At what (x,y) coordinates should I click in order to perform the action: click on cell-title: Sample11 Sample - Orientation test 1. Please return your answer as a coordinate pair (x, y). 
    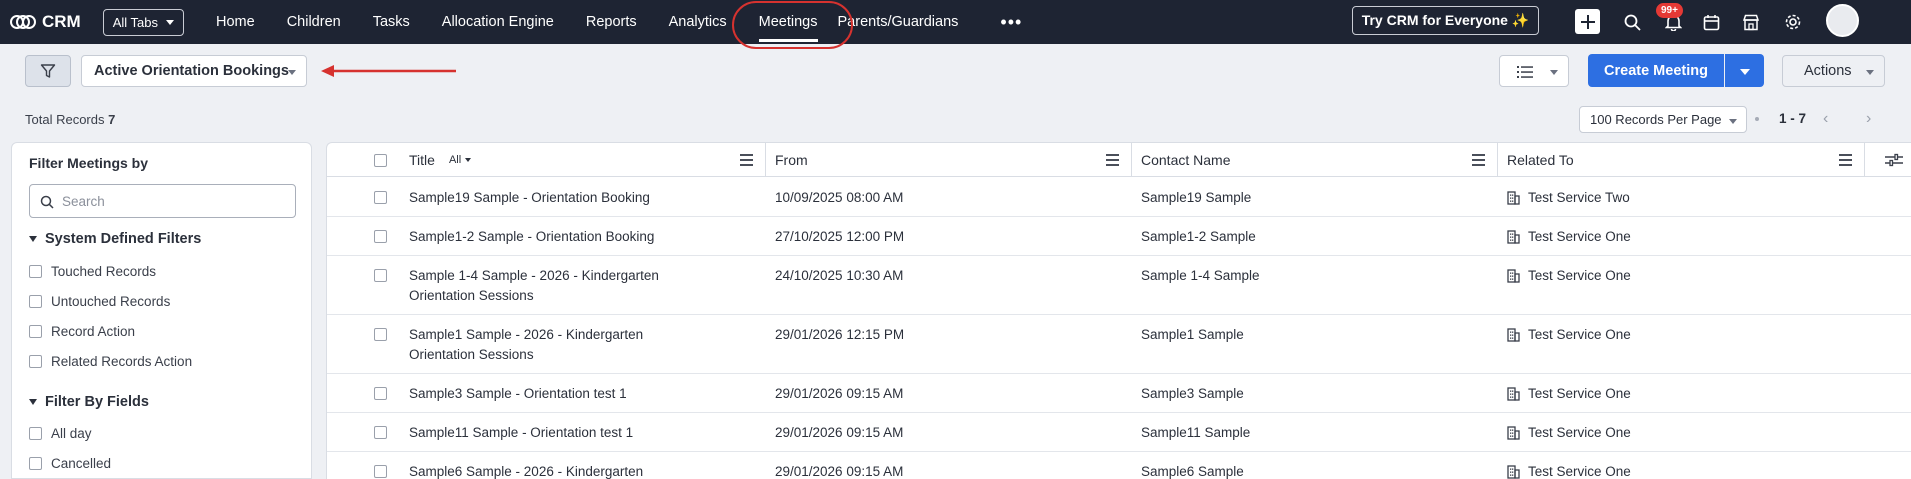
    Looking at the image, I should click on (559, 433).